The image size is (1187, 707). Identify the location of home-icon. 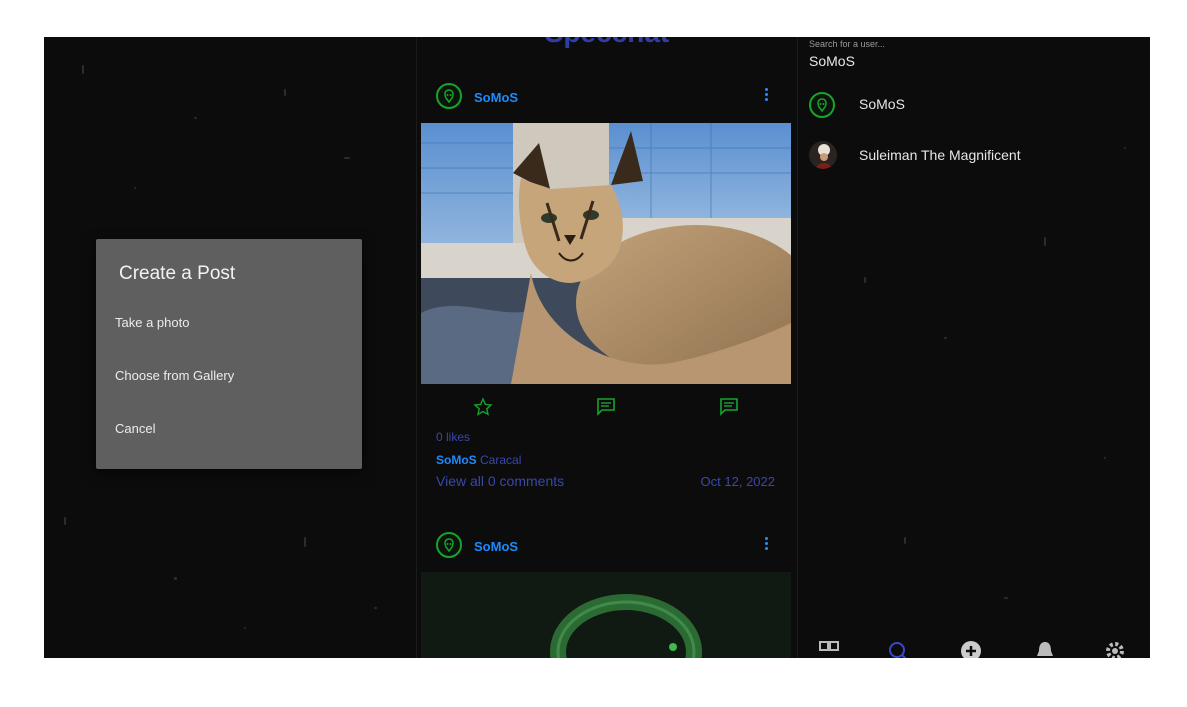
(829, 649).